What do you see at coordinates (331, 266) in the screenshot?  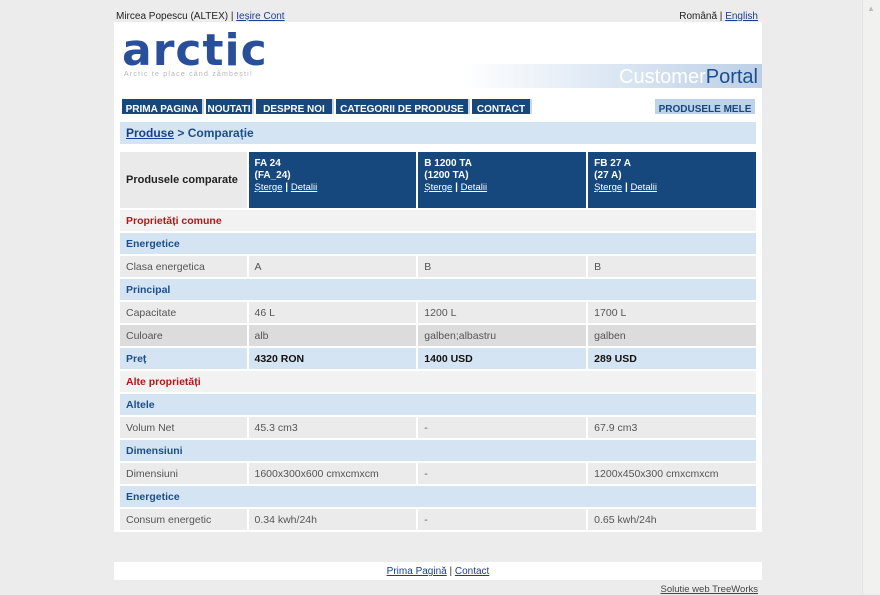 I see `property-value: A` at bounding box center [331, 266].